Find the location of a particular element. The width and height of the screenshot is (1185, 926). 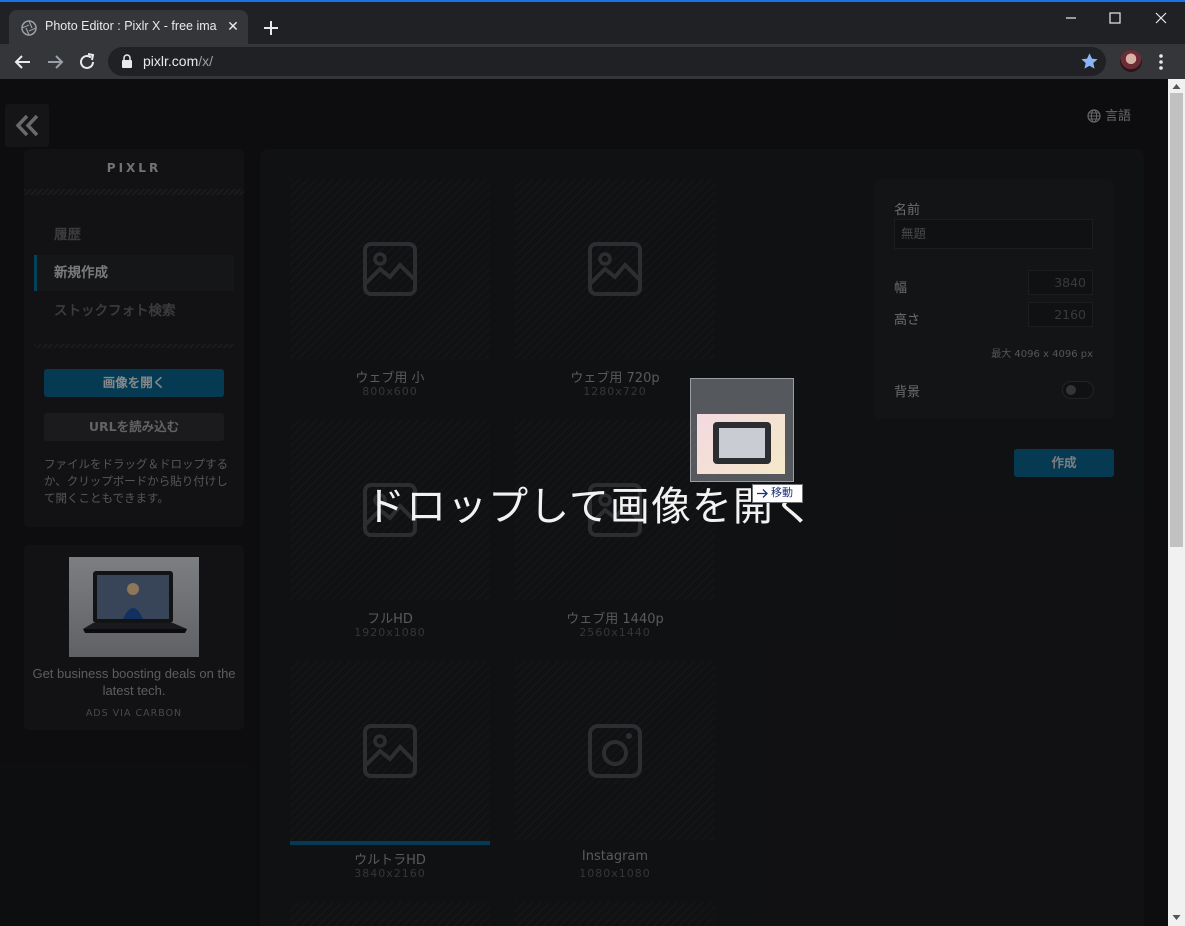

preset-label: ウェブ用 小 is located at coordinates (390, 378).